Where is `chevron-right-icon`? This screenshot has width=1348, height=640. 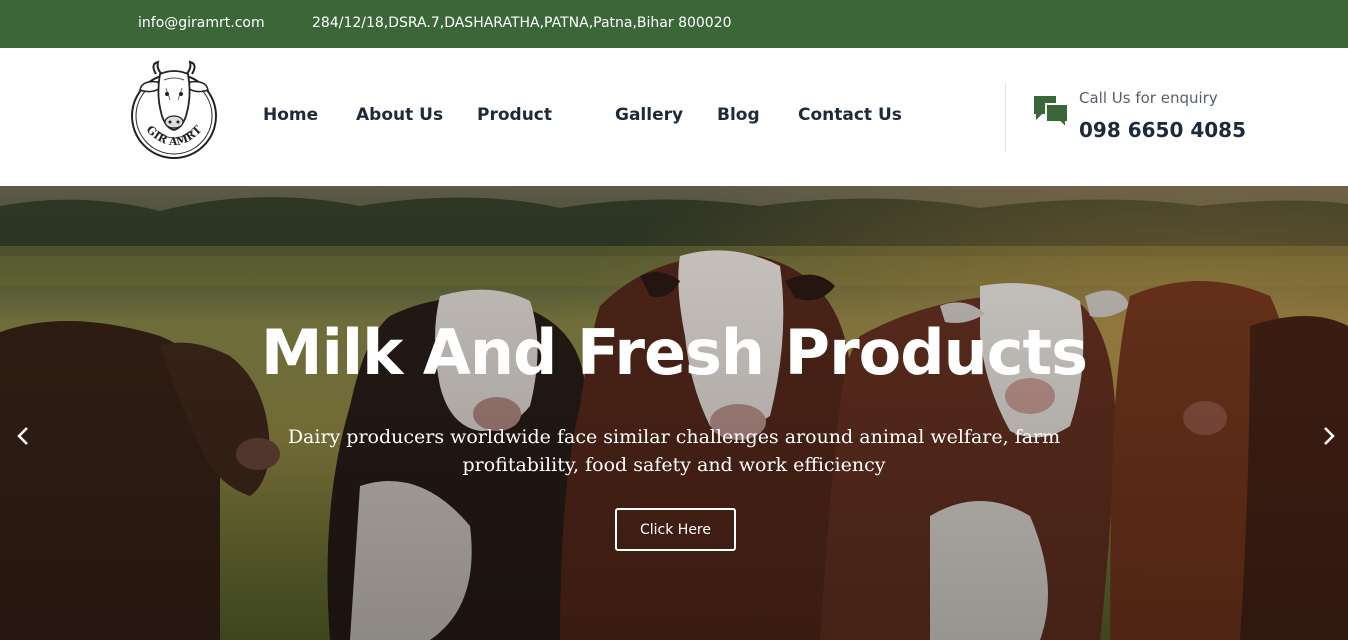 chevron-right-icon is located at coordinates (1329, 436).